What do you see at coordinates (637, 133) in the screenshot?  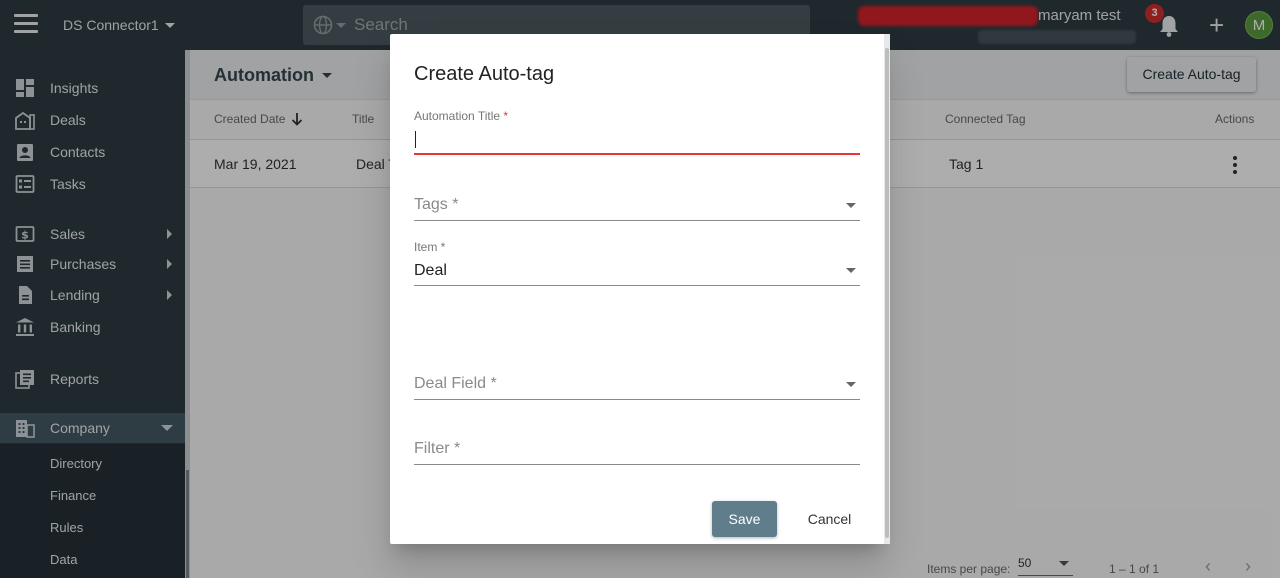 I see `automation-title-field: Automation Title *` at bounding box center [637, 133].